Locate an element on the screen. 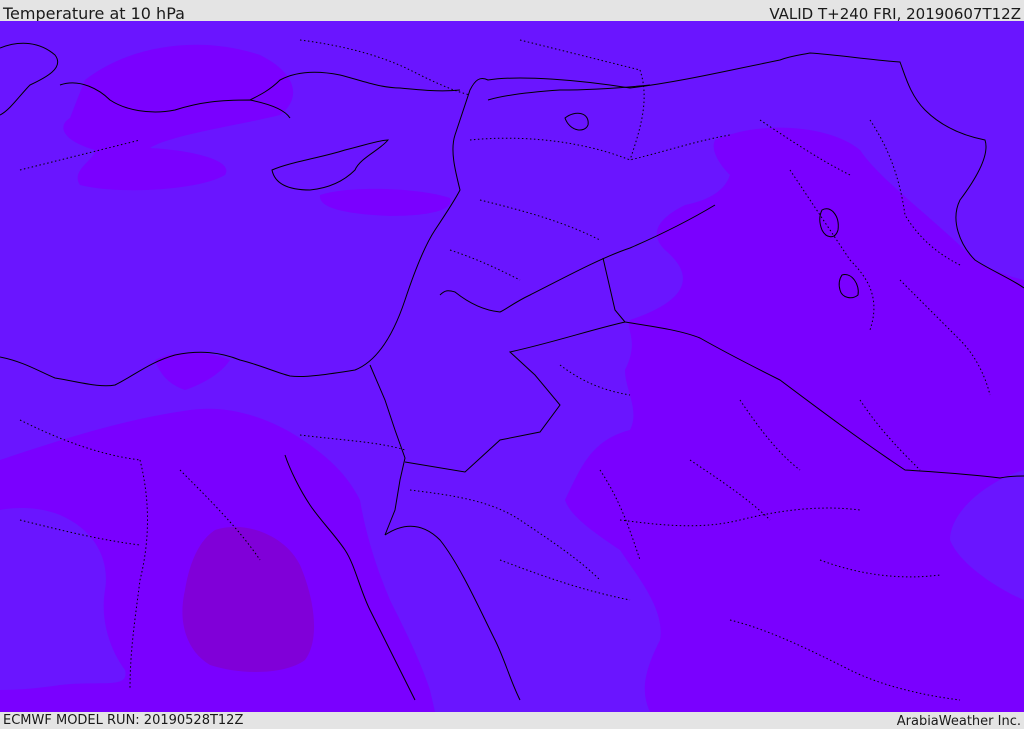  model-run-label: ECMWF MODEL RUN: 20190528T12Z is located at coordinates (123, 720).